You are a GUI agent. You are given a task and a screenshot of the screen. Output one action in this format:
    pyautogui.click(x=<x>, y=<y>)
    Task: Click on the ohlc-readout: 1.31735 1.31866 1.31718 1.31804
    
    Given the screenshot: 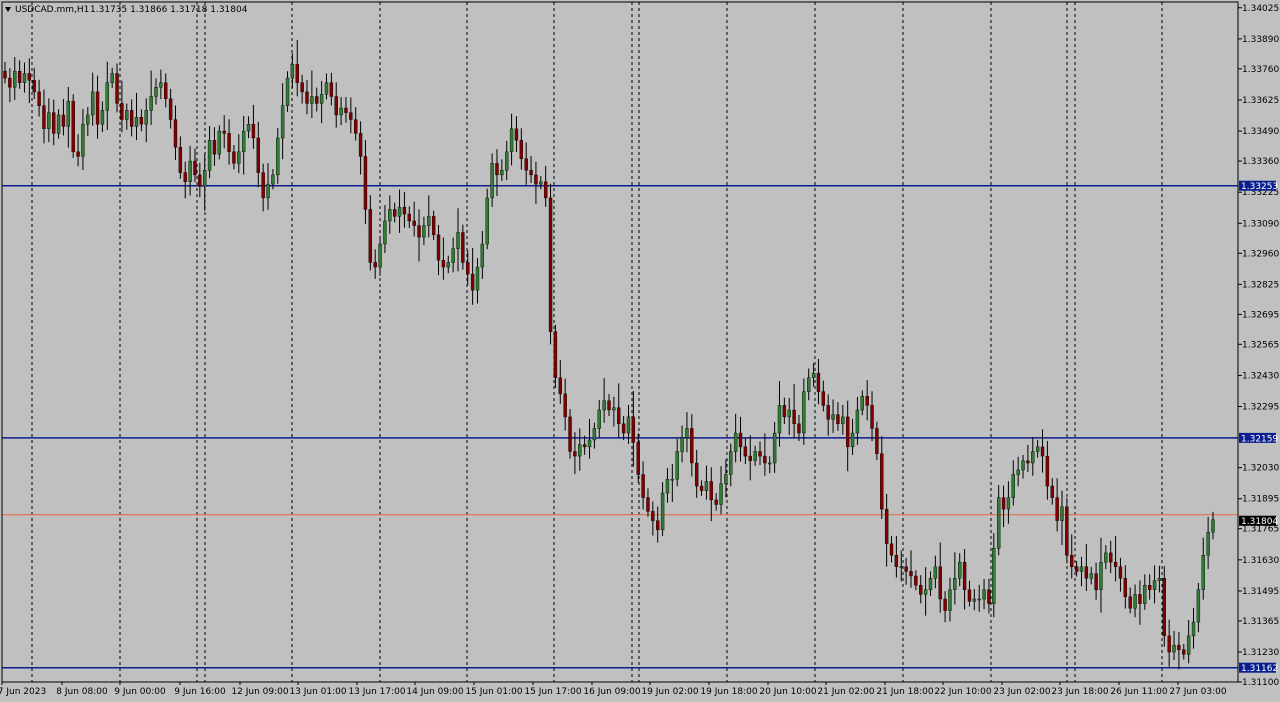 What is the action you would take?
    pyautogui.click(x=169, y=10)
    